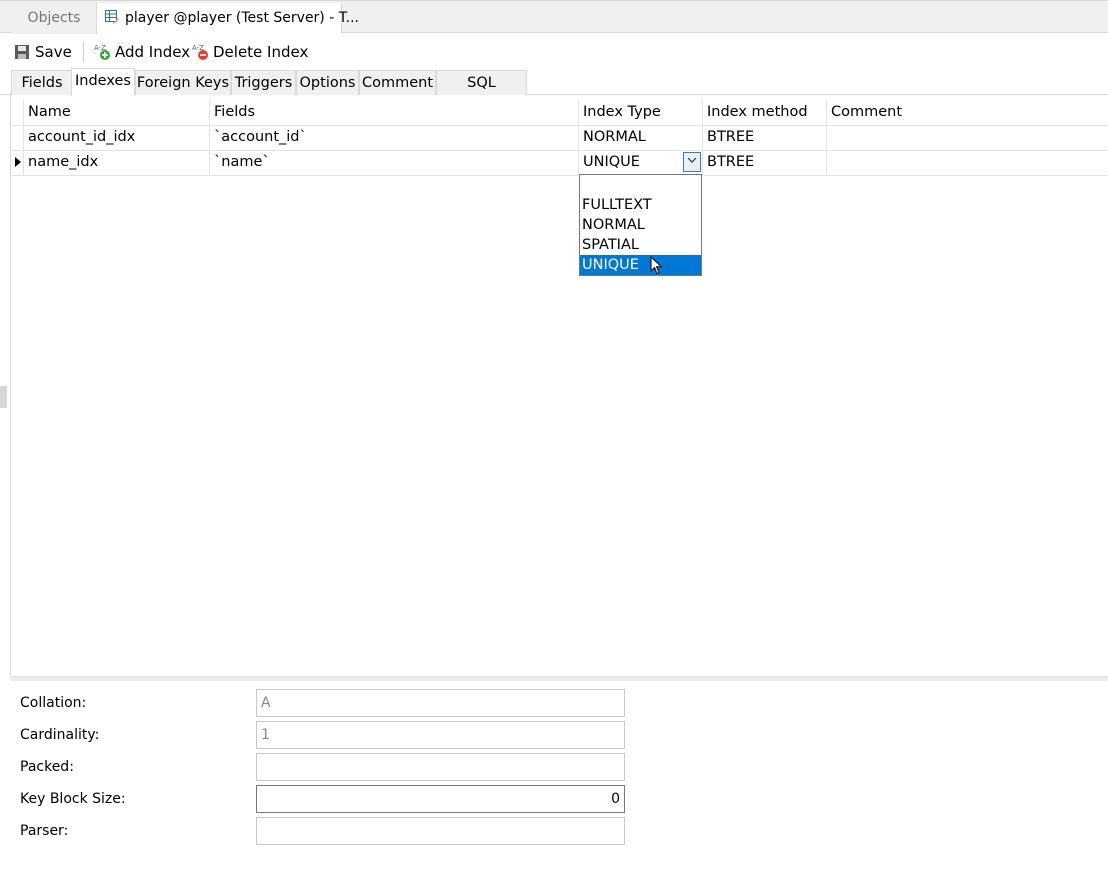 The width and height of the screenshot is (1108, 883). Describe the element at coordinates (656, 267) in the screenshot. I see `mouse-cursor-icon` at that location.